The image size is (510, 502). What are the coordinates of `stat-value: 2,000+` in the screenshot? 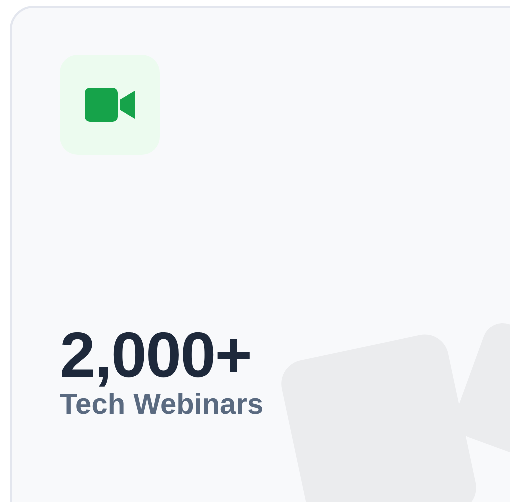 It's located at (156, 355).